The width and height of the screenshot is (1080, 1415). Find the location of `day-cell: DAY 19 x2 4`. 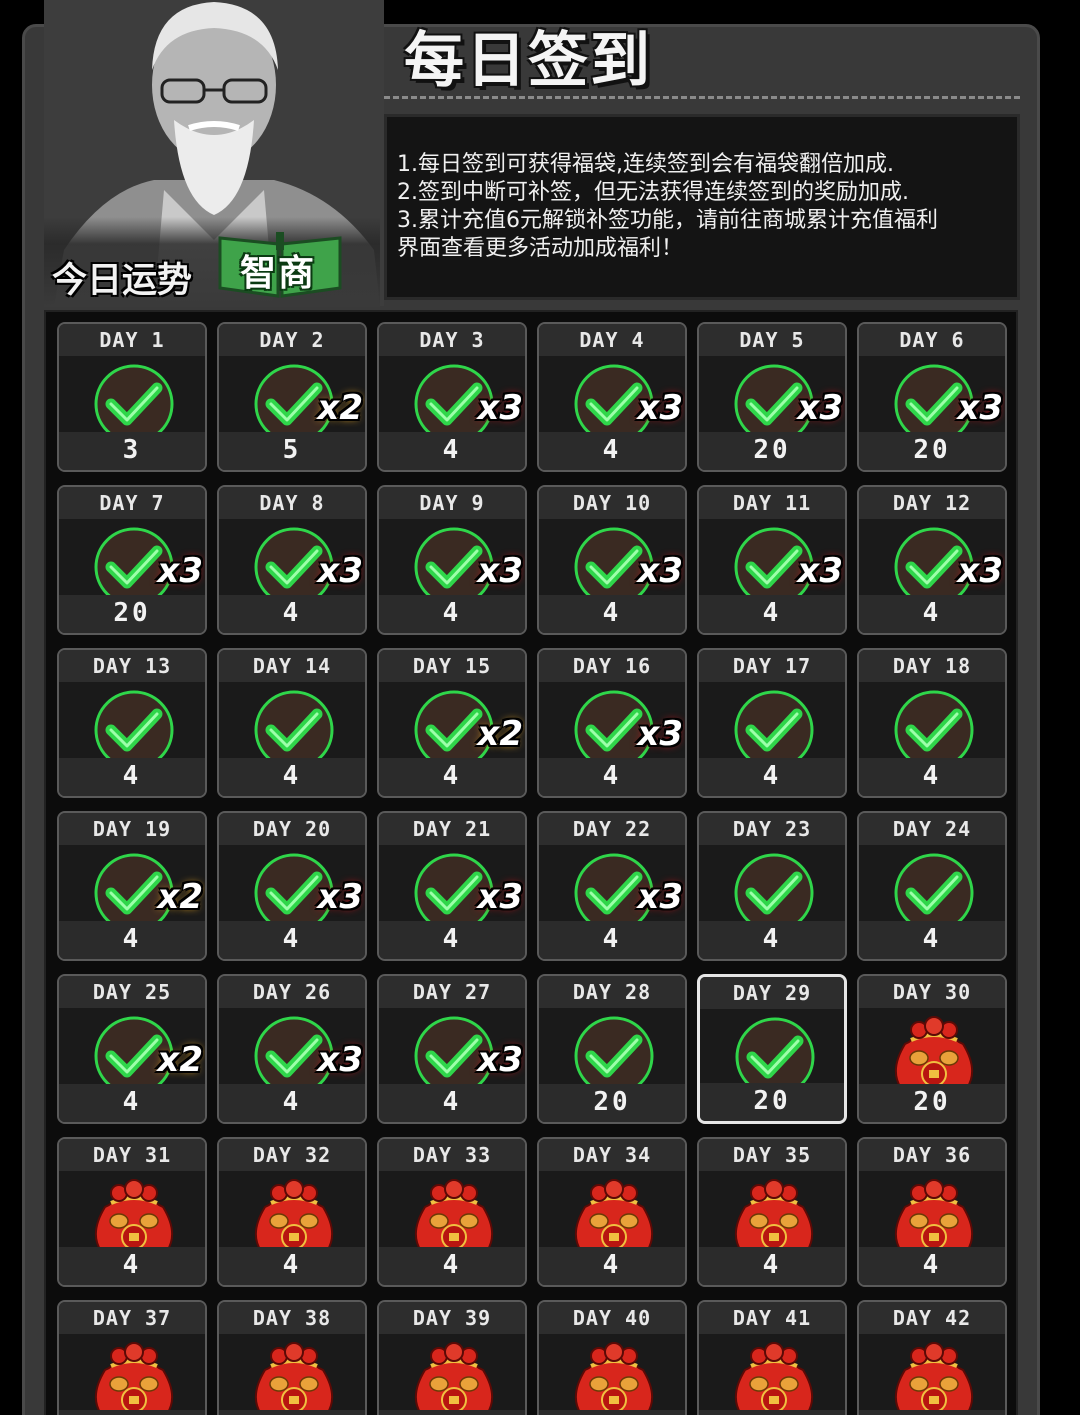

day-cell: DAY 19 x2 4 is located at coordinates (132, 886).